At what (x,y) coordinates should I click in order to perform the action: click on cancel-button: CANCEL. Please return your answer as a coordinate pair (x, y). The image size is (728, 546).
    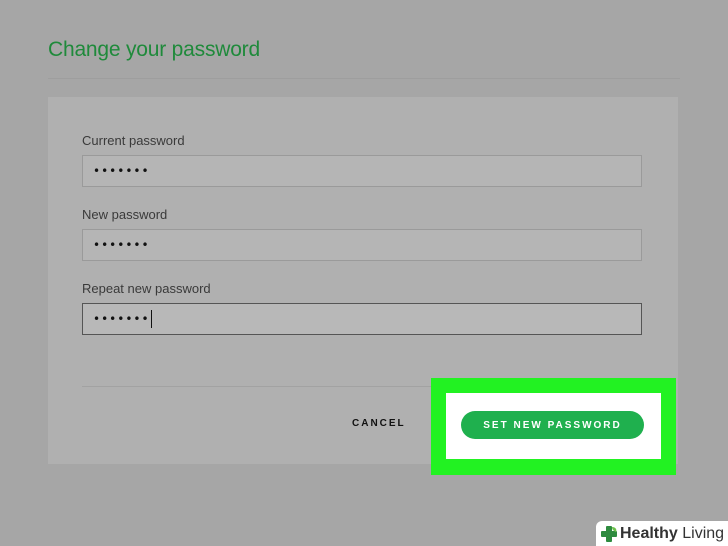
    Looking at the image, I should click on (379, 423).